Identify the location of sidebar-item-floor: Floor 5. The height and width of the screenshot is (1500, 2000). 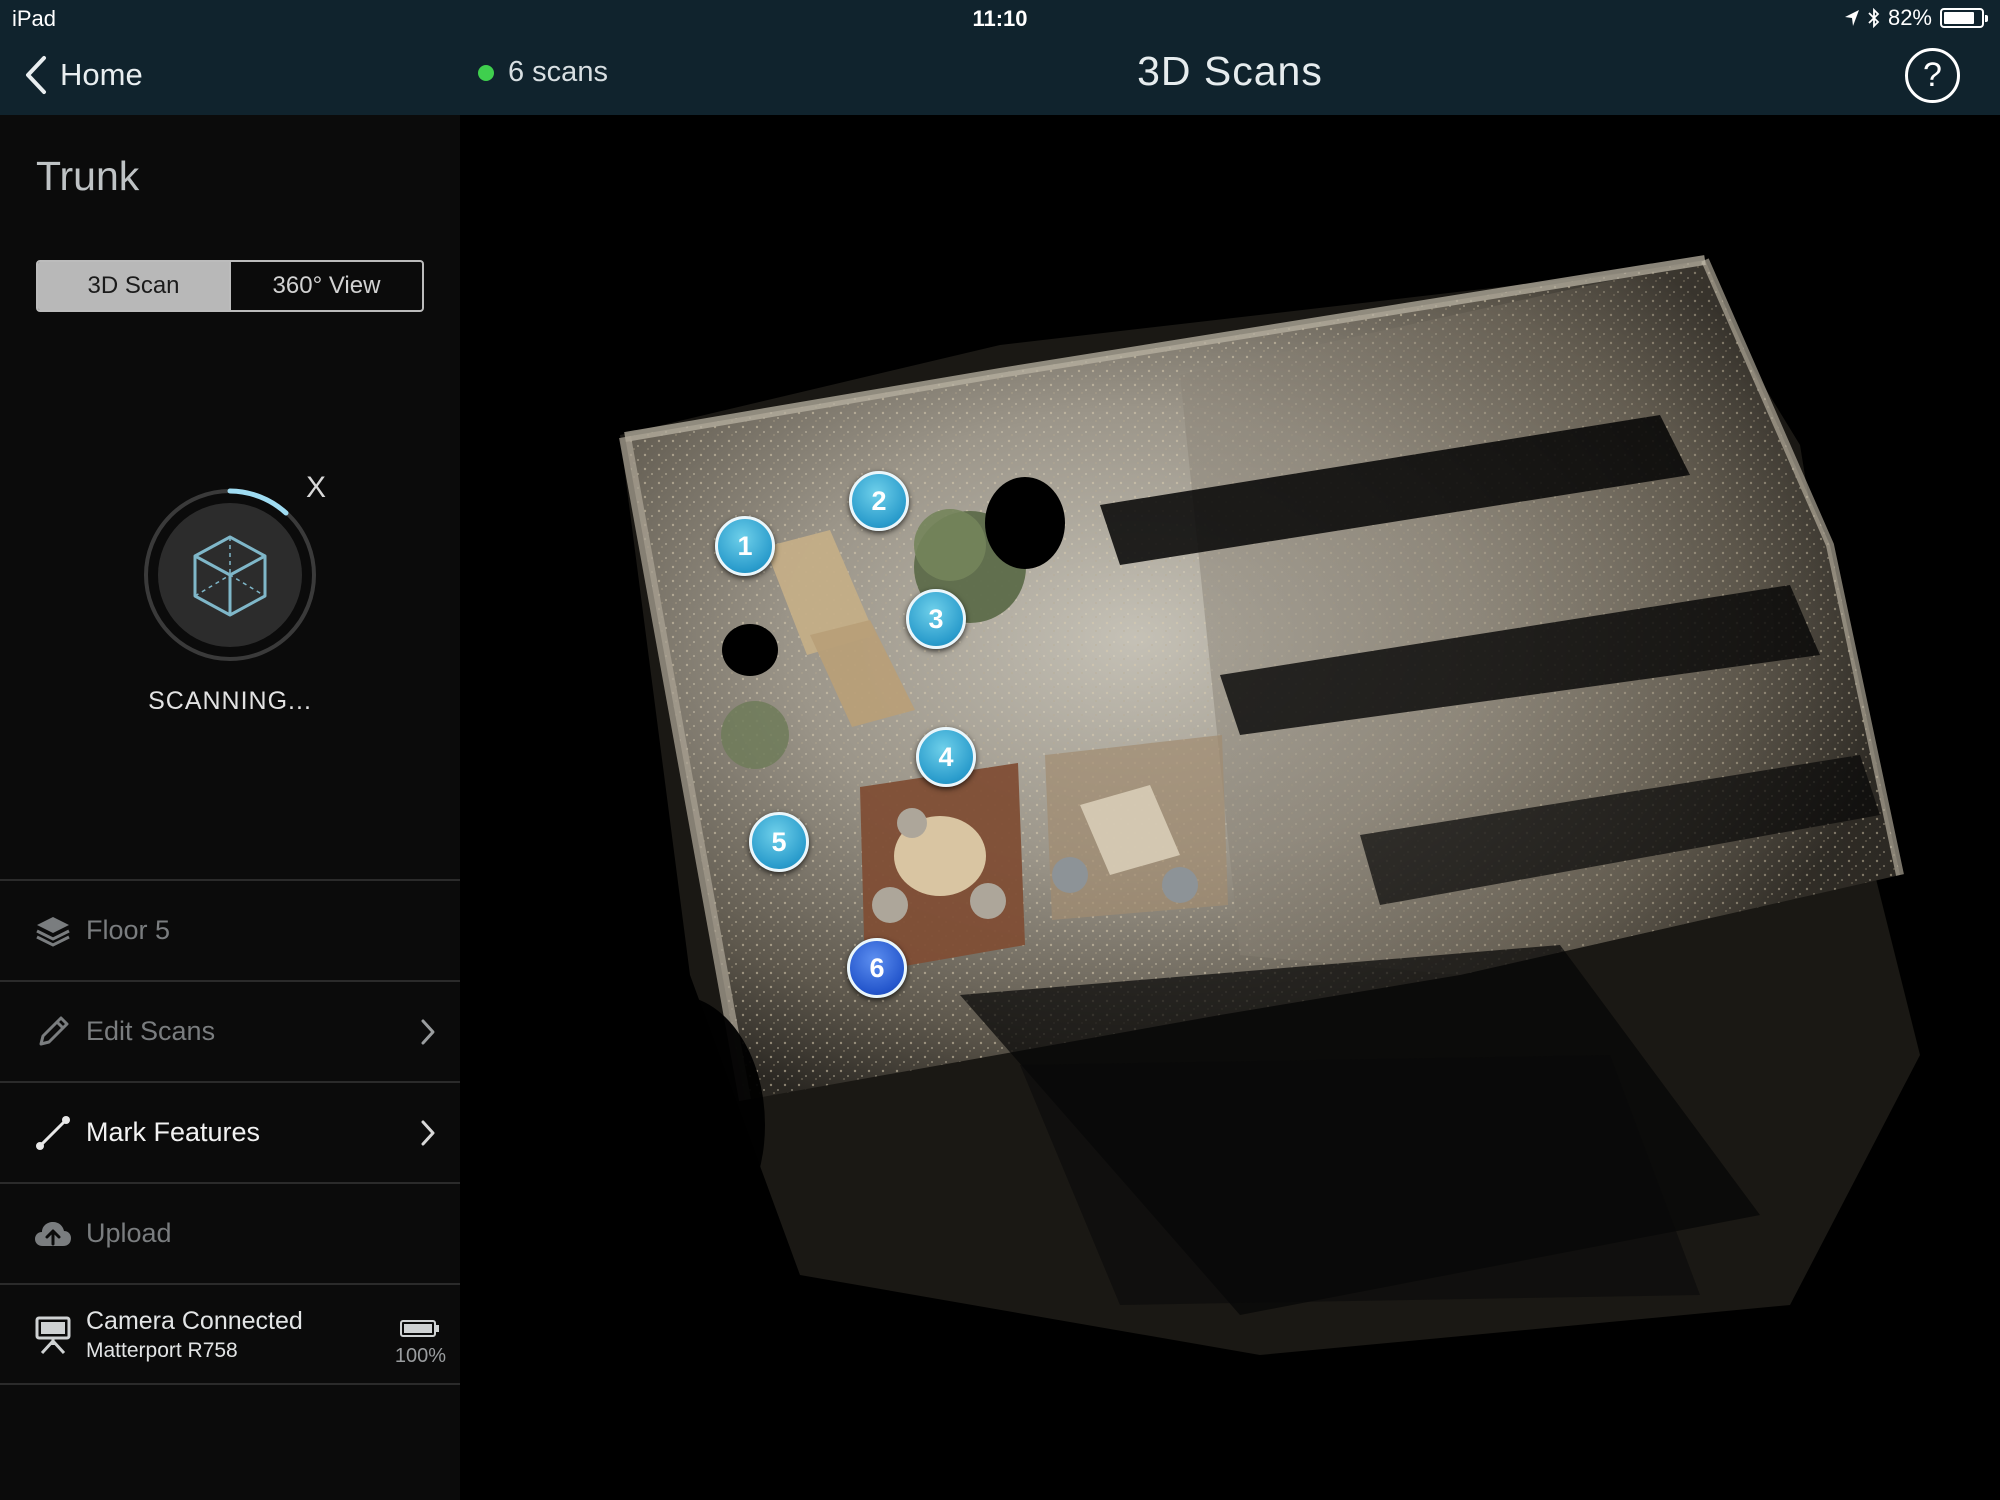
(230, 929).